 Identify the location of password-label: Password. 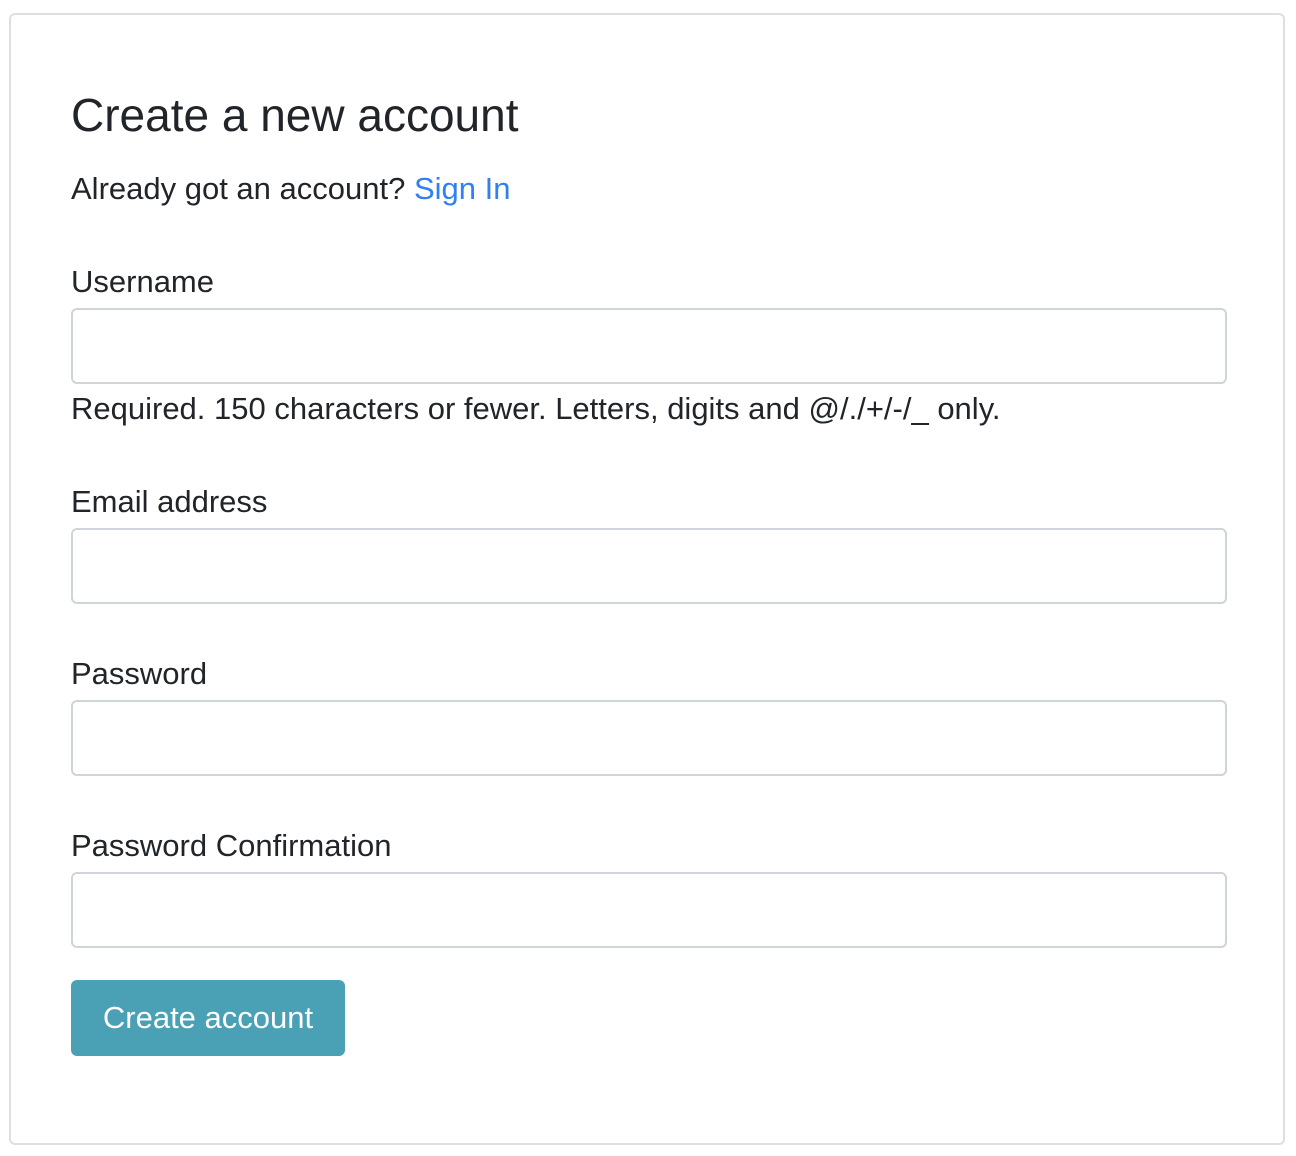
(139, 673).